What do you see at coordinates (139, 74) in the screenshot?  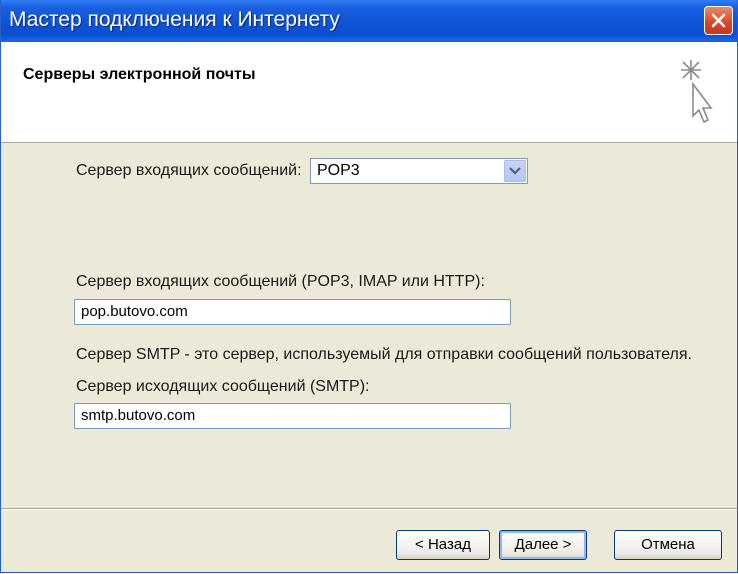 I see `page-title: Серверы электронной почты` at bounding box center [139, 74].